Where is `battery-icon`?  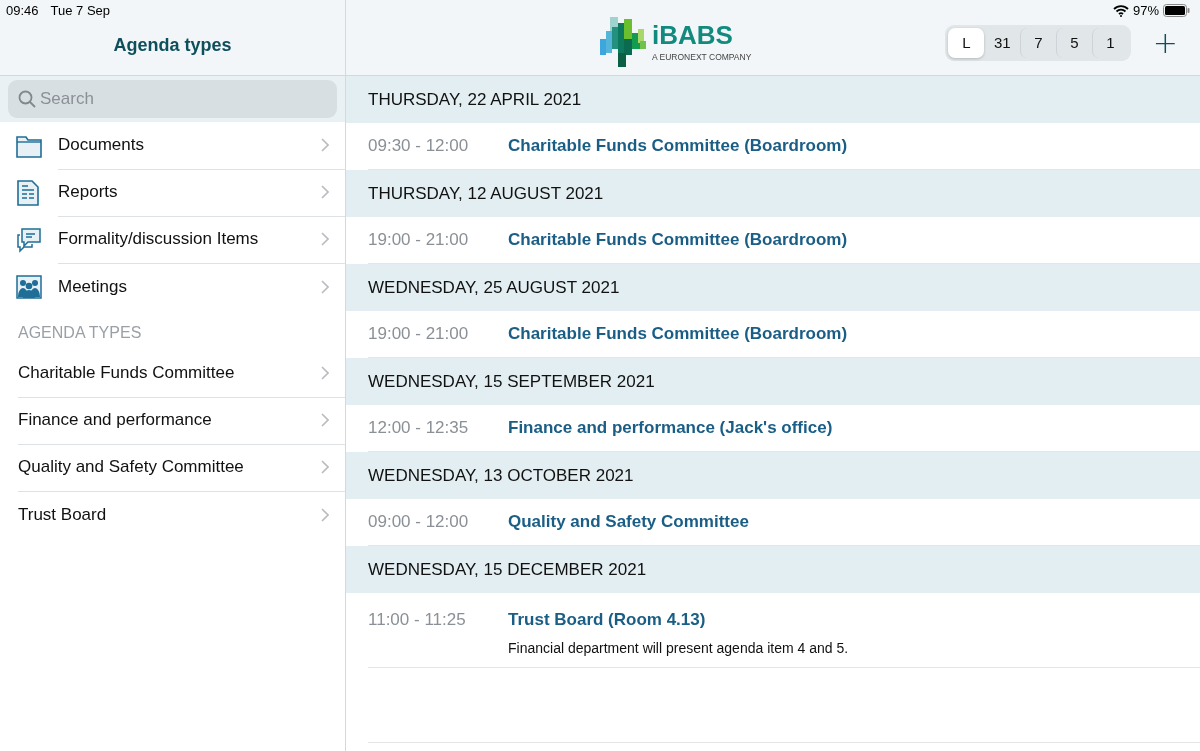
battery-icon is located at coordinates (1176, 10).